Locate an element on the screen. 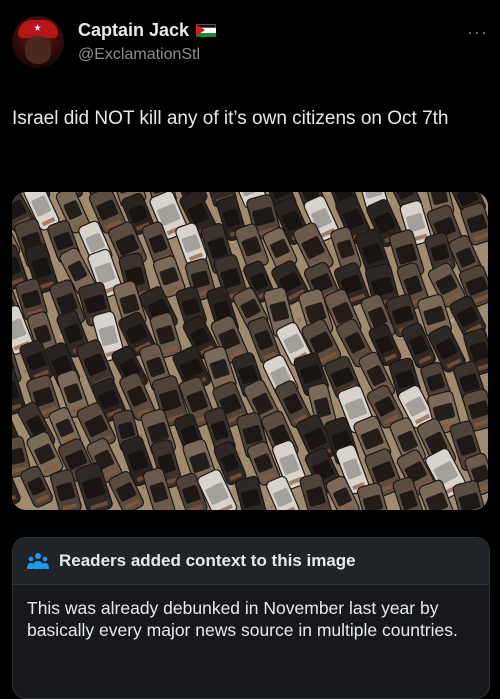  palestine-flag-icon is located at coordinates (206, 30).